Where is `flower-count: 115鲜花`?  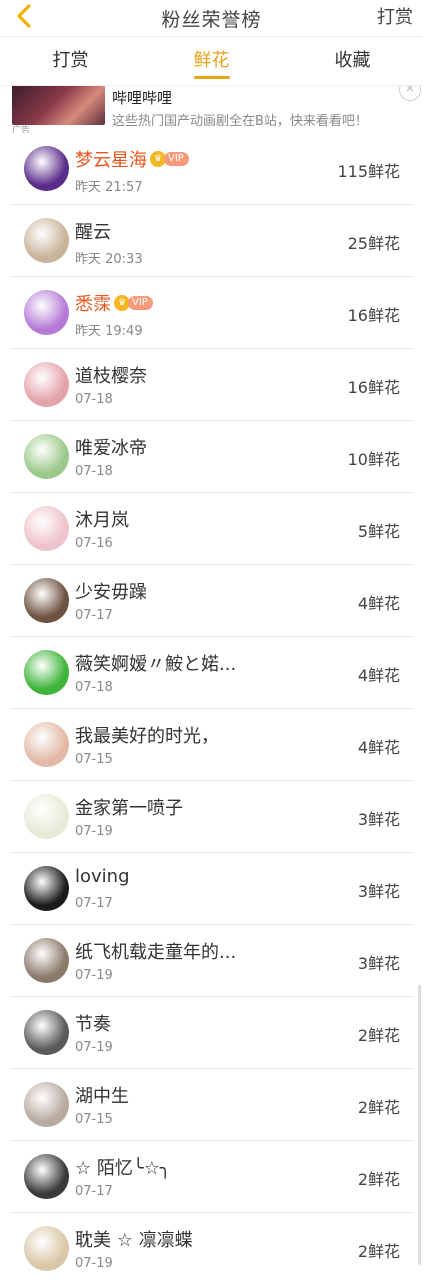
flower-count: 115鲜花 is located at coordinates (368, 171).